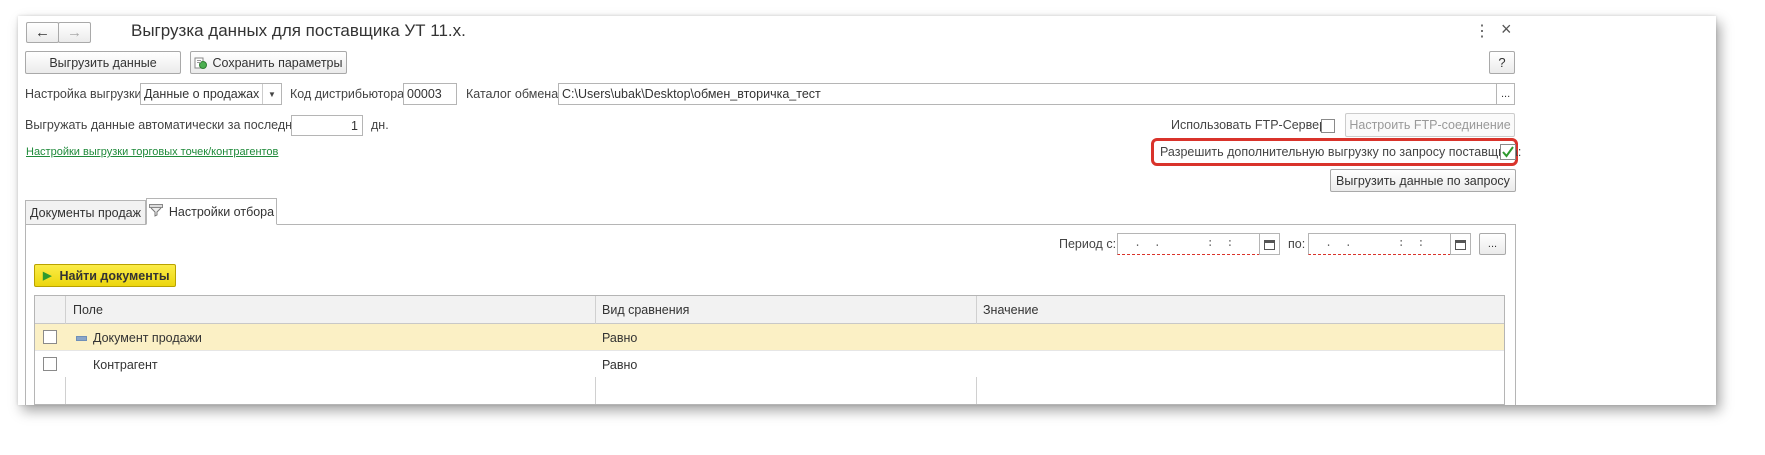  Describe the element at coordinates (354, 125) in the screenshot. I see `auto-export-days-value: 1` at that location.